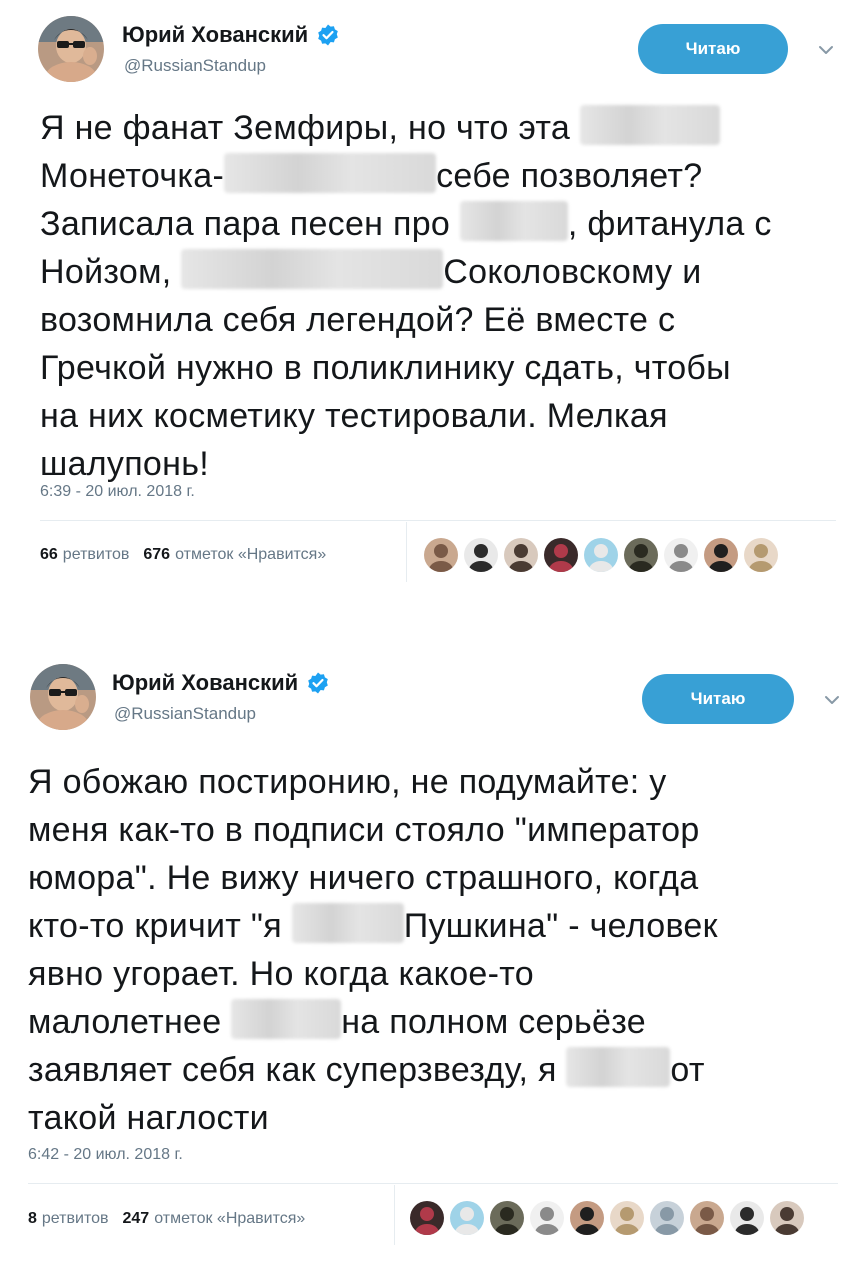  What do you see at coordinates (250, 224) in the screenshot?
I see `text-segment: Записала пара песен про` at bounding box center [250, 224].